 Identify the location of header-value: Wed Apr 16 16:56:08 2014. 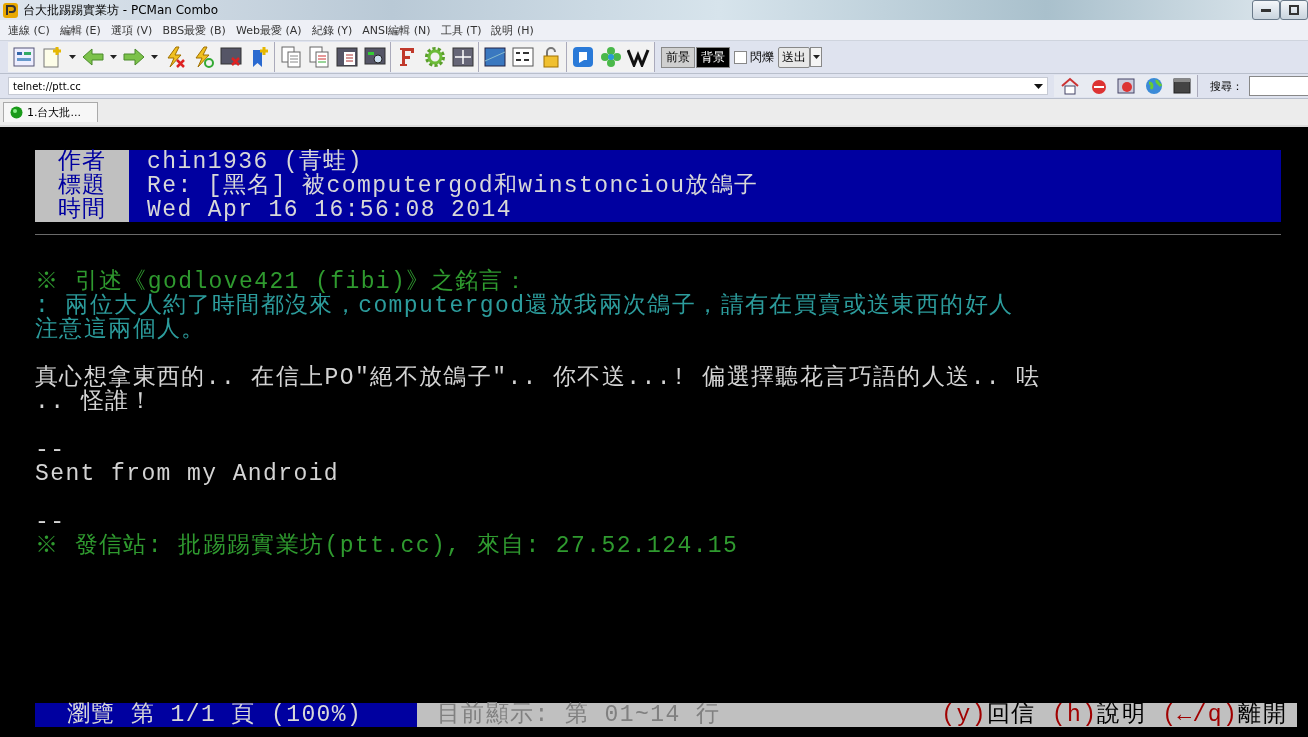
(329, 210).